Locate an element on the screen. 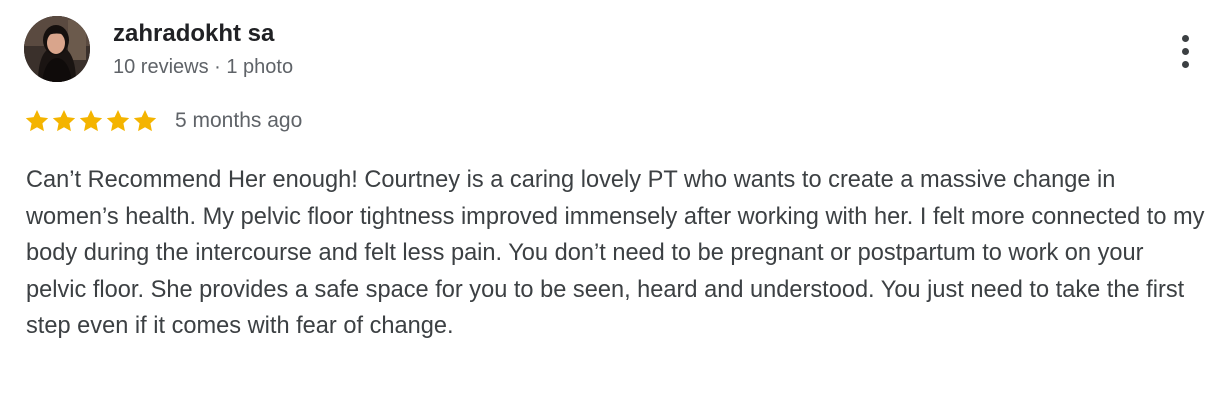  review-date: 5 months ago is located at coordinates (239, 120).